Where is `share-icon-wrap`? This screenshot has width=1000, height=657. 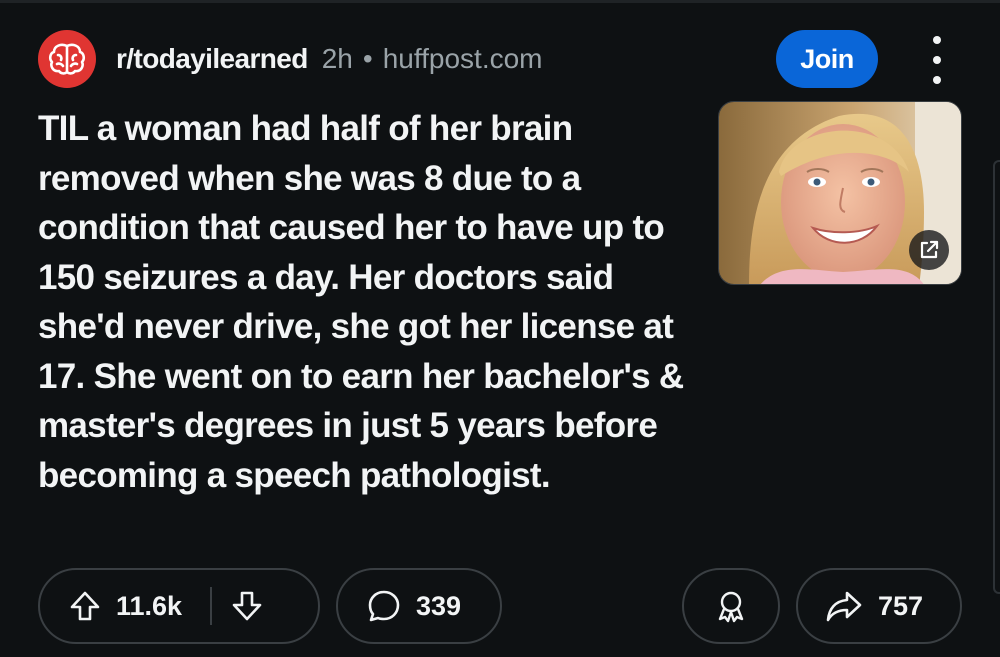 share-icon-wrap is located at coordinates (844, 606).